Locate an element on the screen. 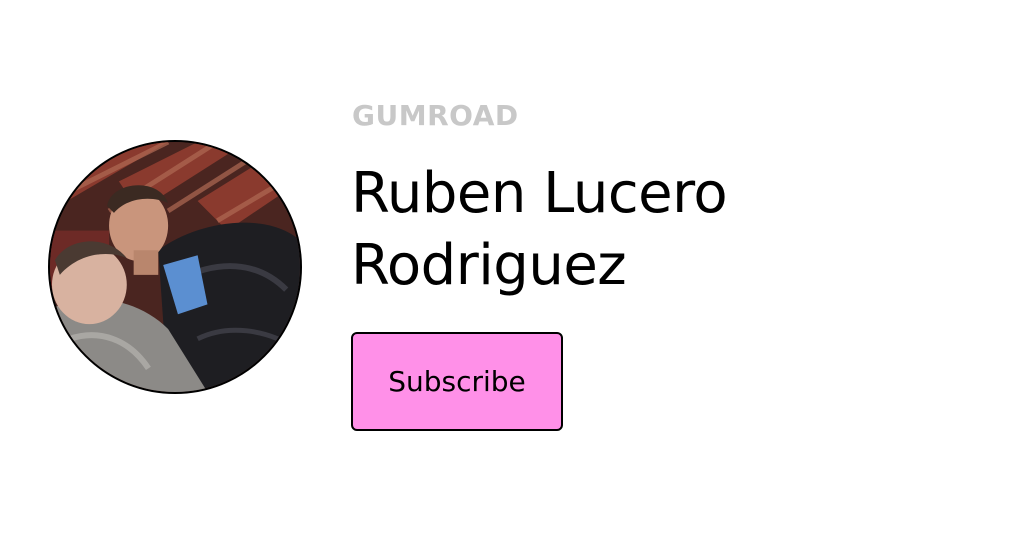  gumroad-logo: GUMROAD is located at coordinates (671, 116).